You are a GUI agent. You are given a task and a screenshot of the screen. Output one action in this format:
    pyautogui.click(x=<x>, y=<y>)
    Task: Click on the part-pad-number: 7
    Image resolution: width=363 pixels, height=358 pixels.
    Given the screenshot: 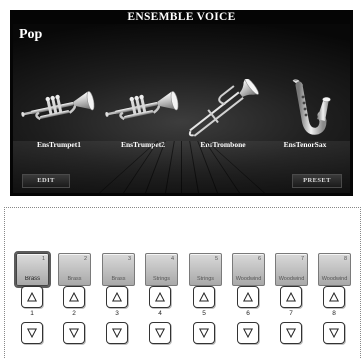 What is the action you would take?
    pyautogui.click(x=302, y=259)
    